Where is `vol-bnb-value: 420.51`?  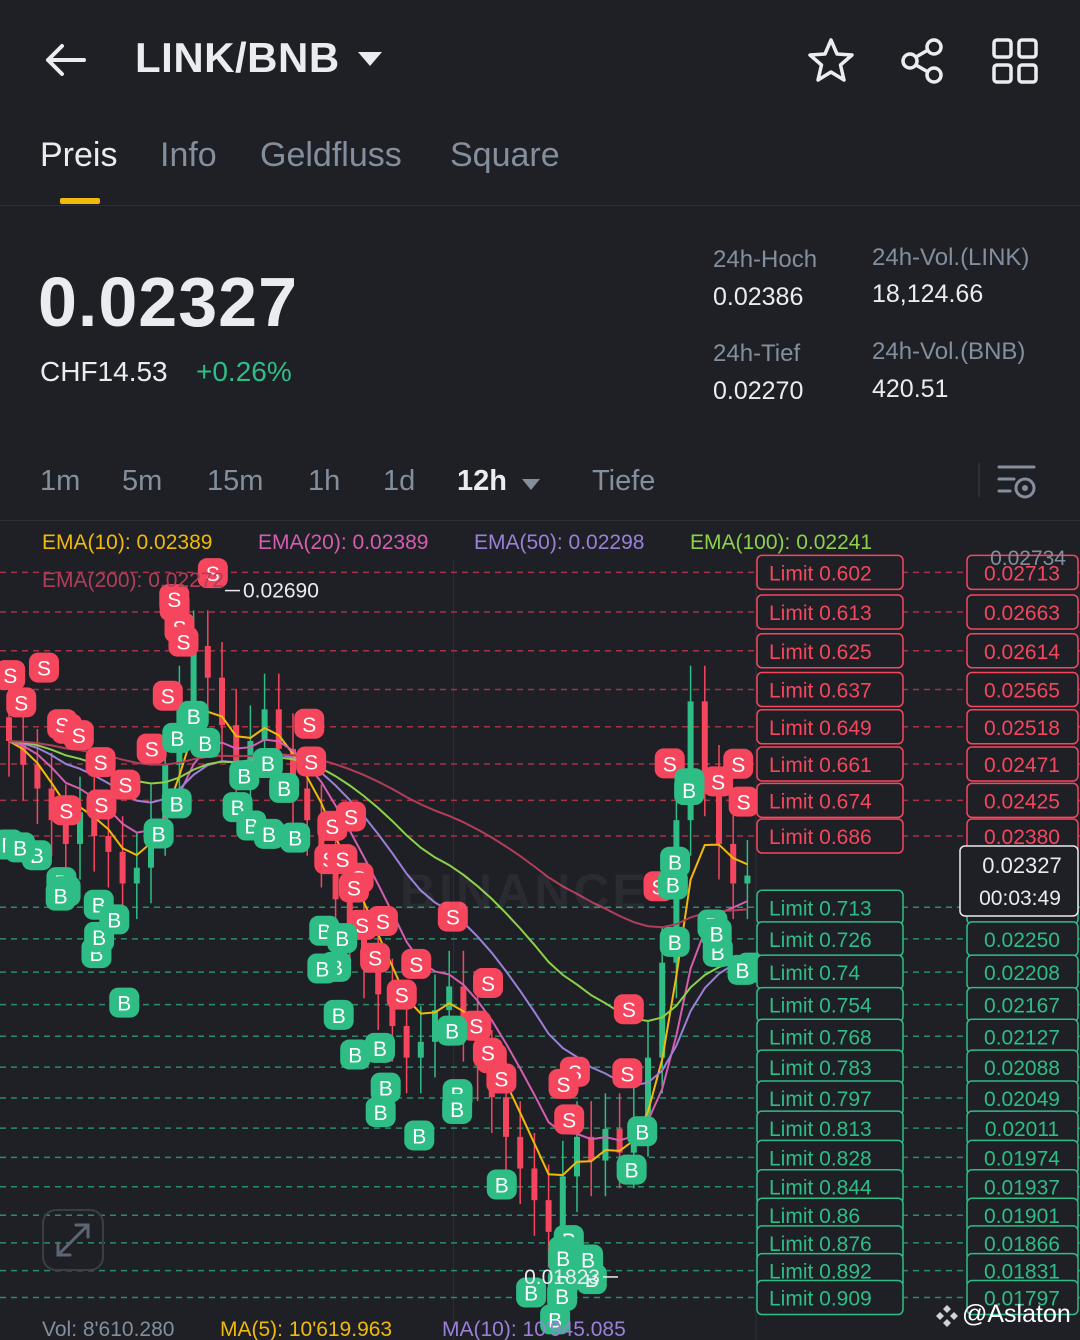 vol-bnb-value: 420.51 is located at coordinates (910, 389).